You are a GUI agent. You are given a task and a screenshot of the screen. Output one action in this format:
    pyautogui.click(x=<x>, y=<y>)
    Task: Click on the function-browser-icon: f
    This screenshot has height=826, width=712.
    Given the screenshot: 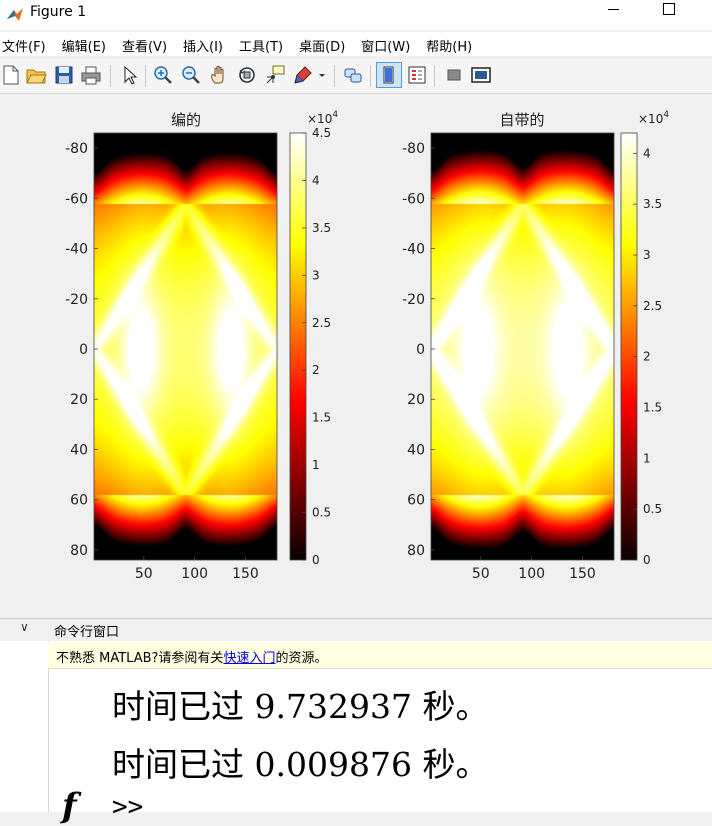 What is the action you would take?
    pyautogui.click(x=69, y=806)
    